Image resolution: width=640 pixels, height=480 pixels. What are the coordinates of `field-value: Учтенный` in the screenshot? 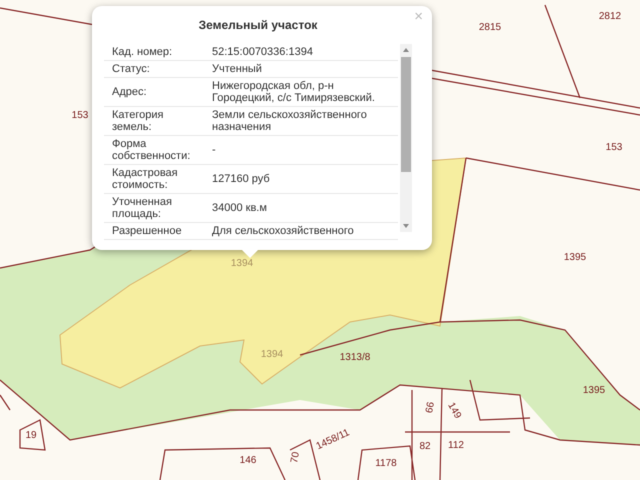 It's located at (301, 69).